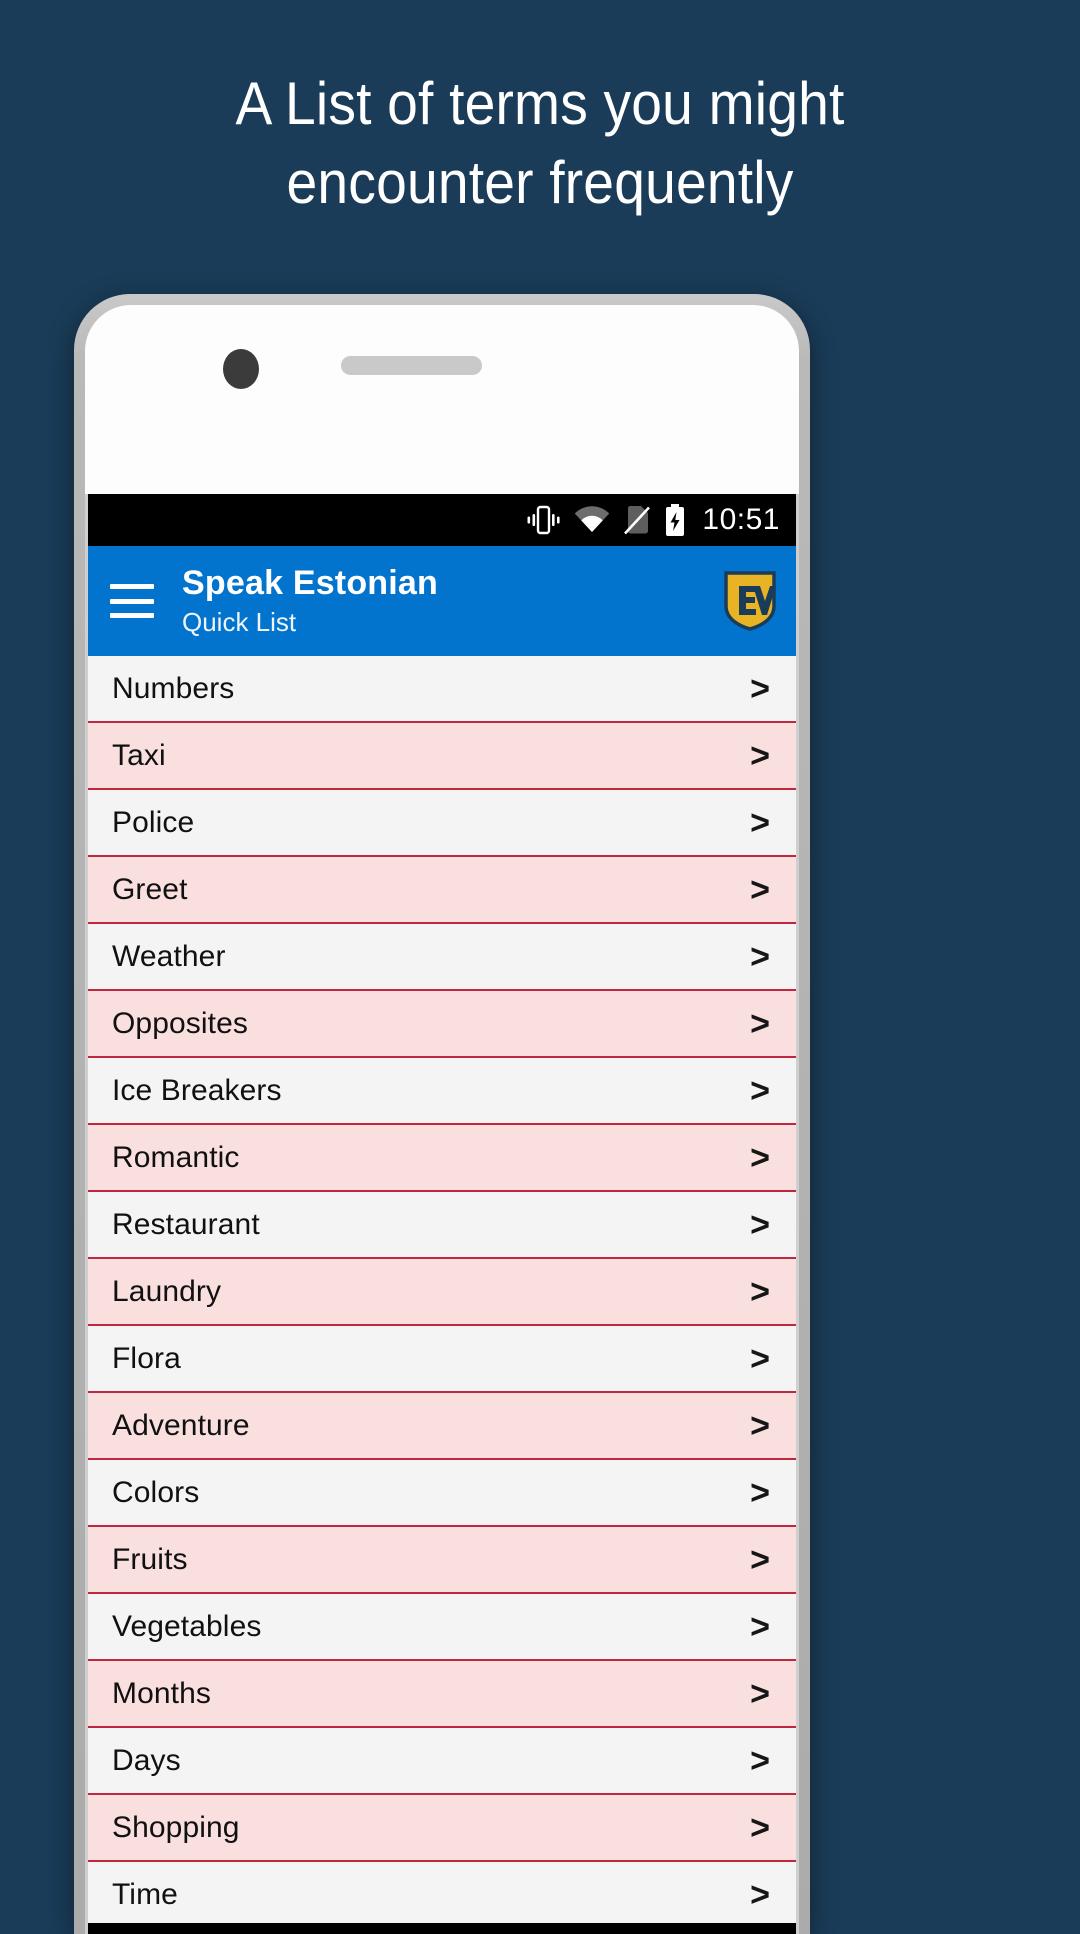 The width and height of the screenshot is (1080, 1934). Describe the element at coordinates (442, 957) in the screenshot. I see `list-item: Weather >` at that location.